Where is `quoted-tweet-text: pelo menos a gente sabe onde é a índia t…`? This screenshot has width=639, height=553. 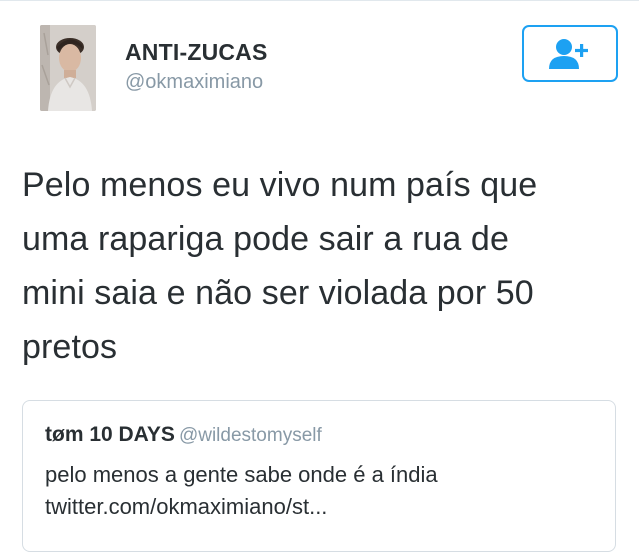 quoted-tweet-text: pelo menos a gente sabe onde é a índia t… is located at coordinates (320, 491).